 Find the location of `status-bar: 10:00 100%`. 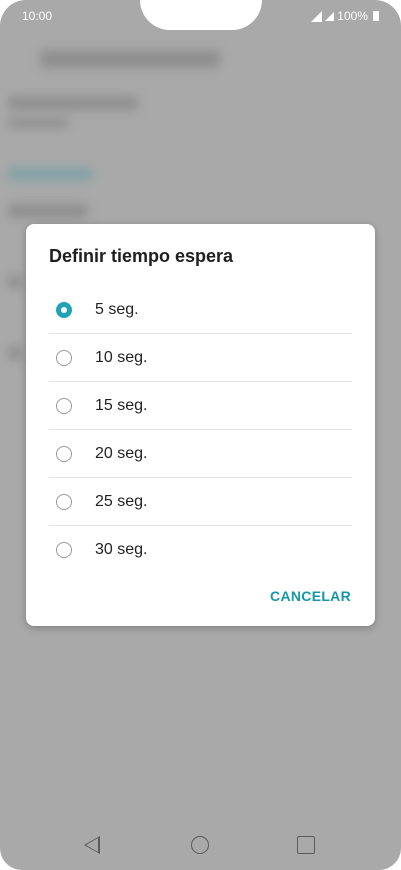

status-bar: 10:00 100% is located at coordinates (200, 16).